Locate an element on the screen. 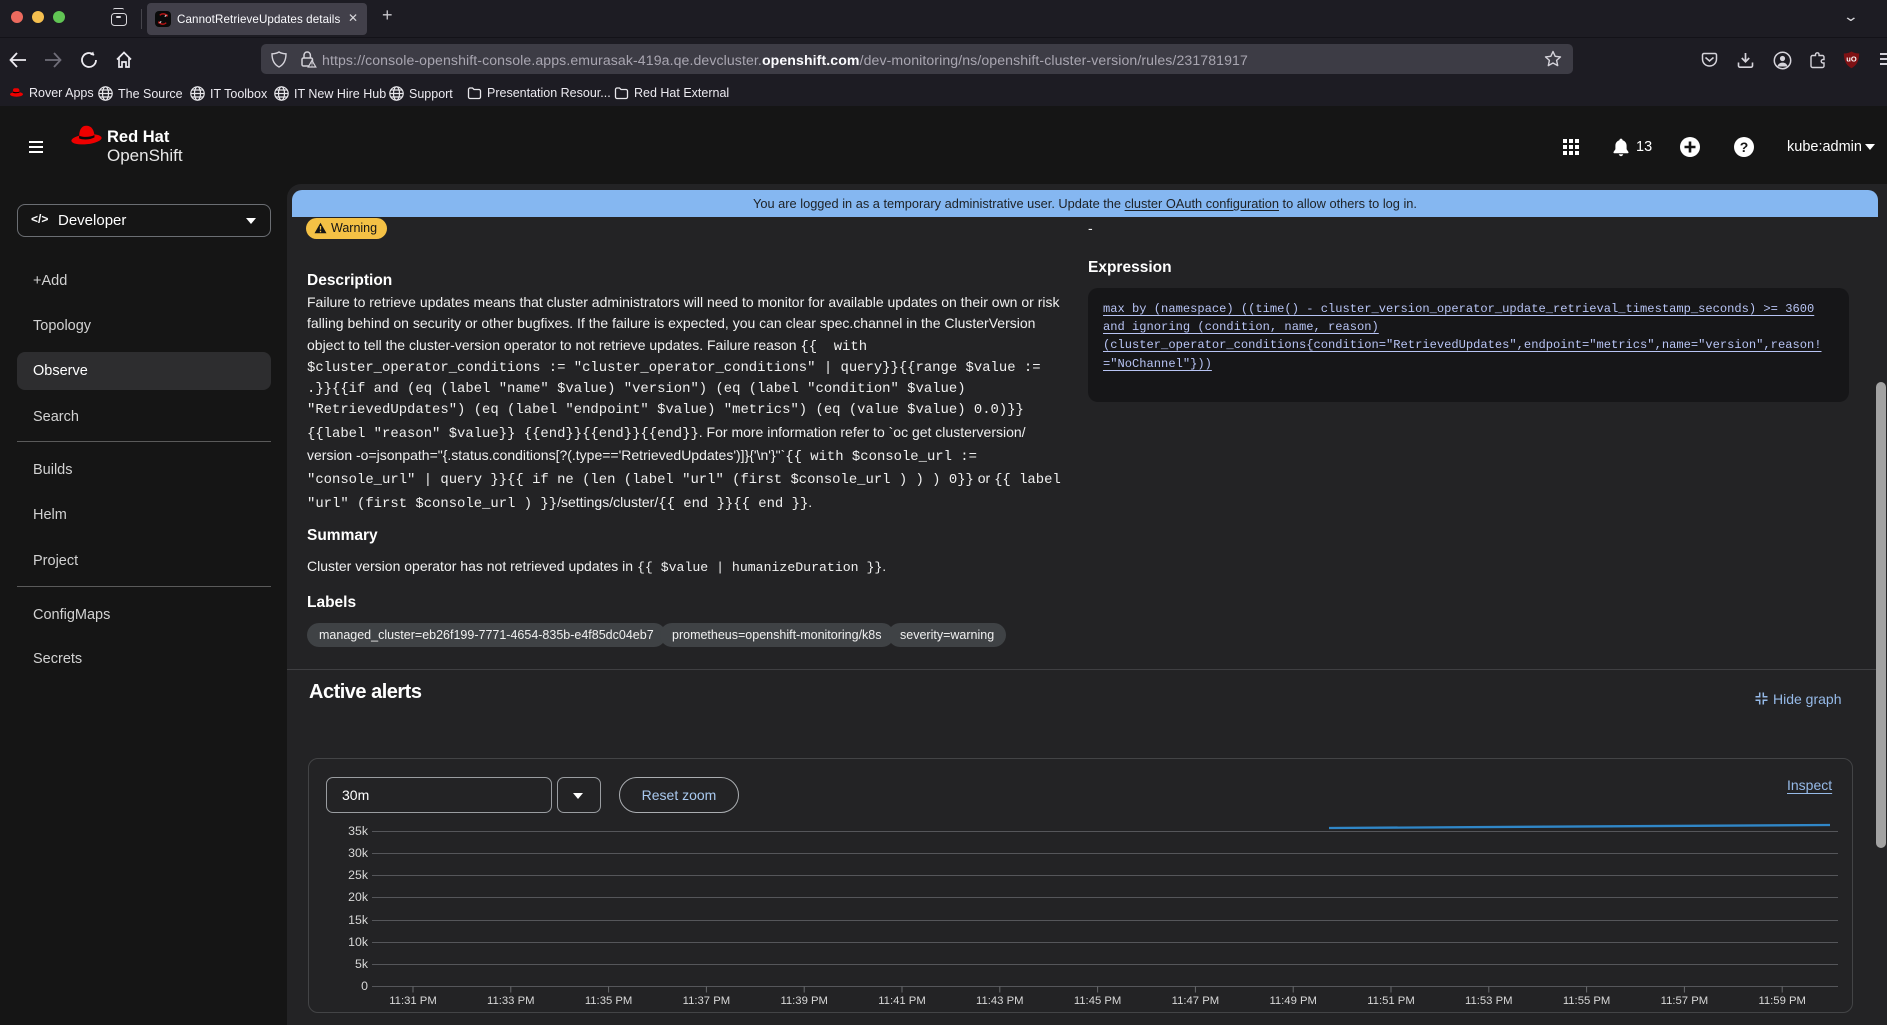  svg-text: 11:57 PM is located at coordinates (1685, 1001).